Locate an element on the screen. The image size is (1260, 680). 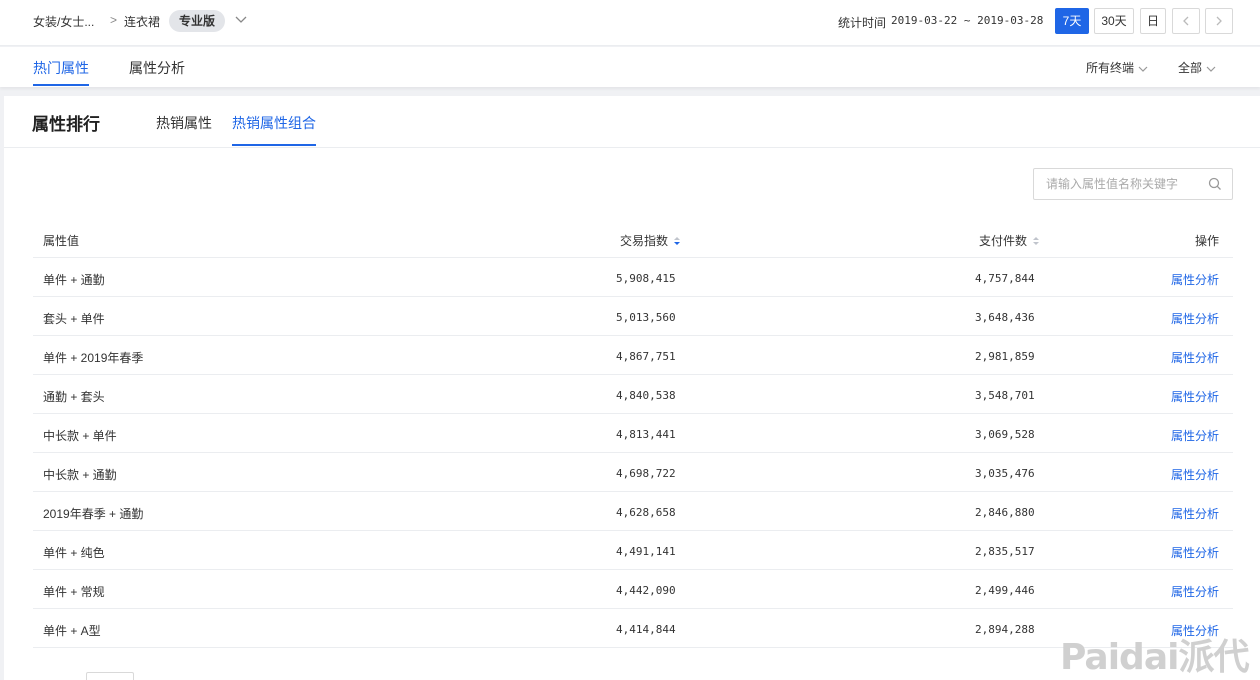
cell-attribute: 单件 + 纯色 is located at coordinates (74, 553).